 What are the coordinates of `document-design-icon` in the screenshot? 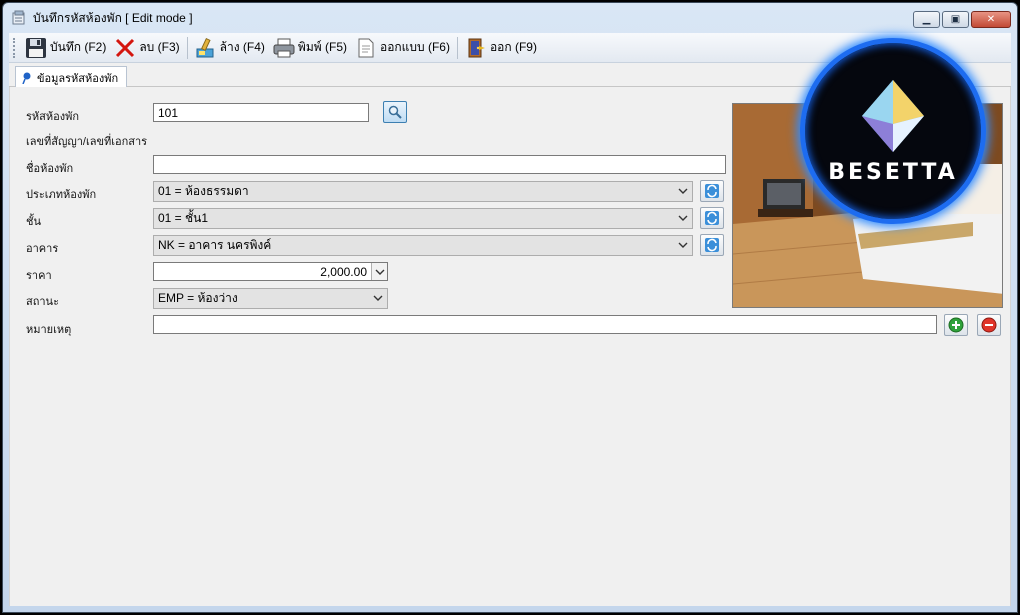 It's located at (366, 47).